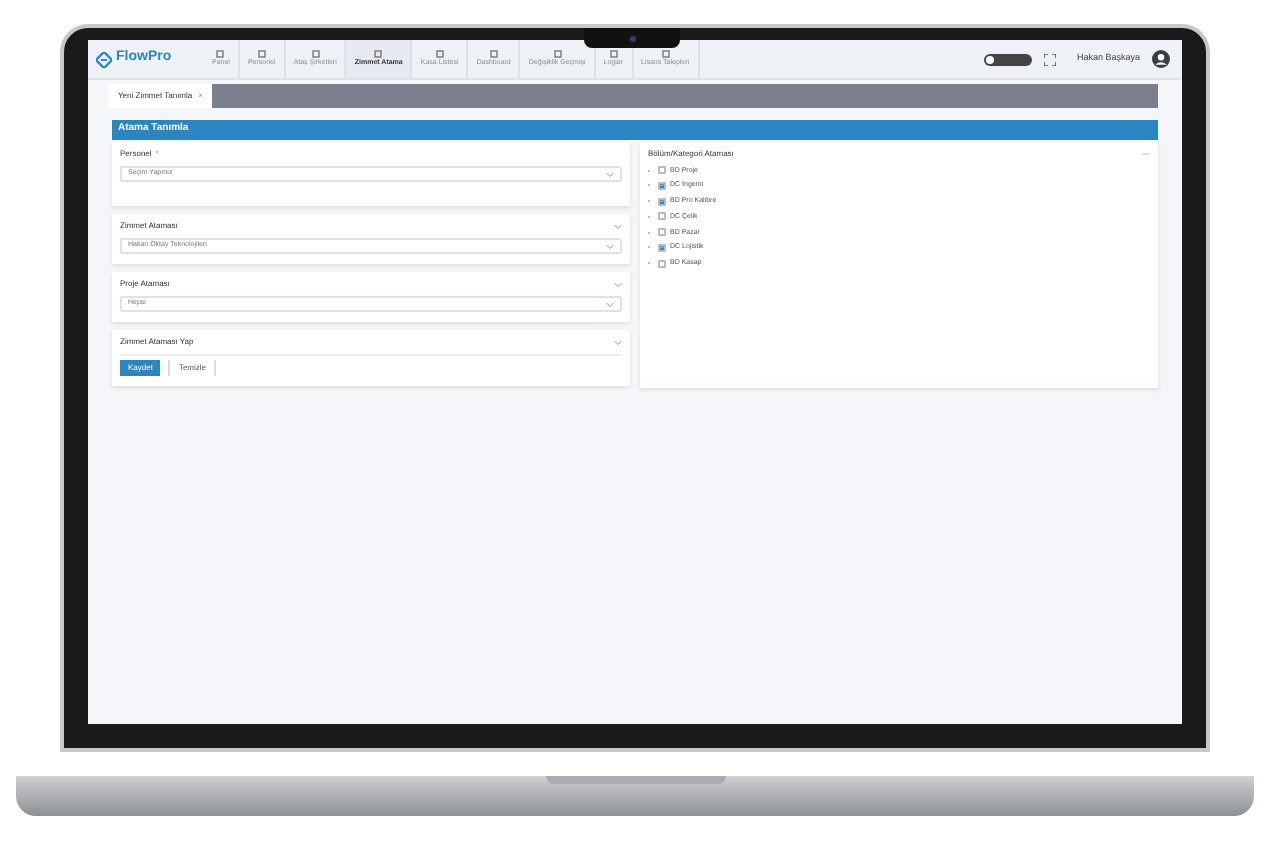  Describe the element at coordinates (1161, 59) in the screenshot. I see `avatar-icon` at that location.